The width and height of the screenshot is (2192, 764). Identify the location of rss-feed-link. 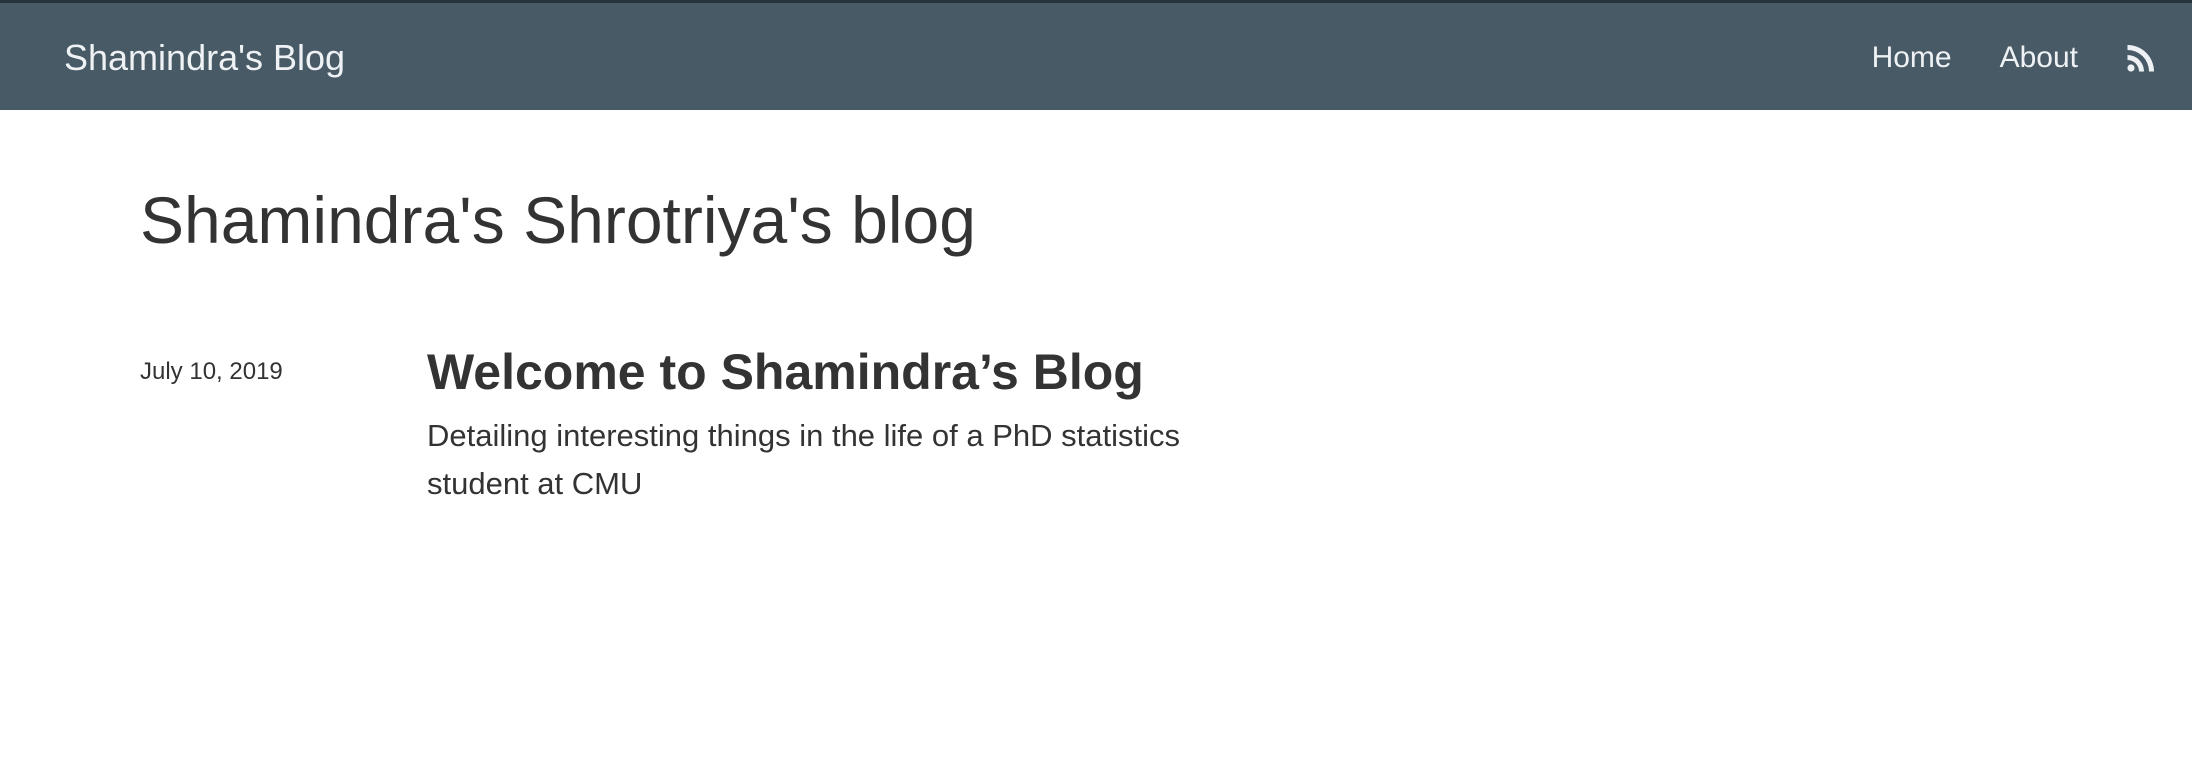
(2141, 58).